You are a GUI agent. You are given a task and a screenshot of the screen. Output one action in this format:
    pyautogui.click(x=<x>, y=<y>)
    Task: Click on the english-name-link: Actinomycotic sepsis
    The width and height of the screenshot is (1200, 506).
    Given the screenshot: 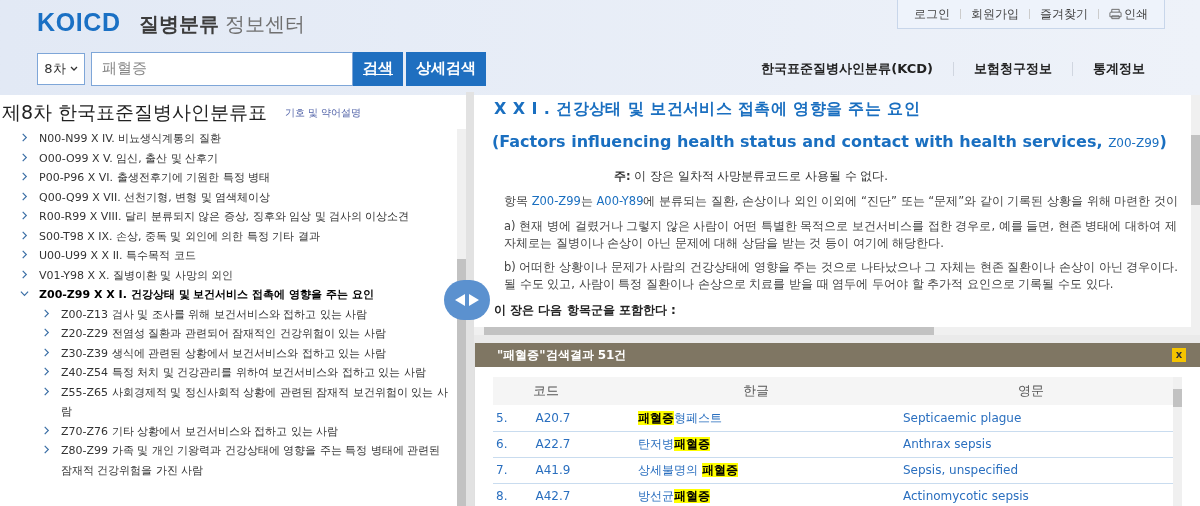 What is the action you would take?
    pyautogui.click(x=966, y=496)
    